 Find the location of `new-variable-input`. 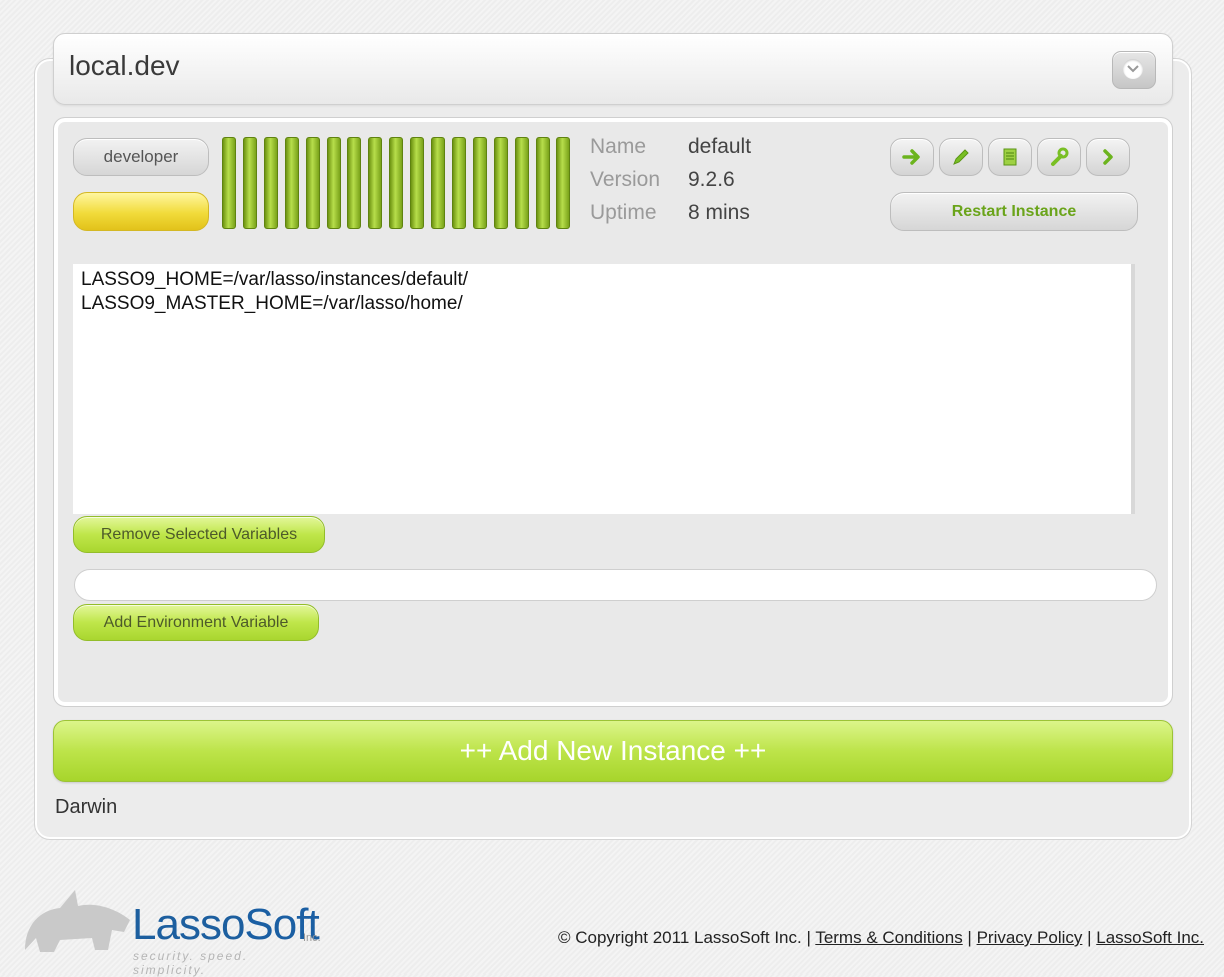

new-variable-input is located at coordinates (615, 585).